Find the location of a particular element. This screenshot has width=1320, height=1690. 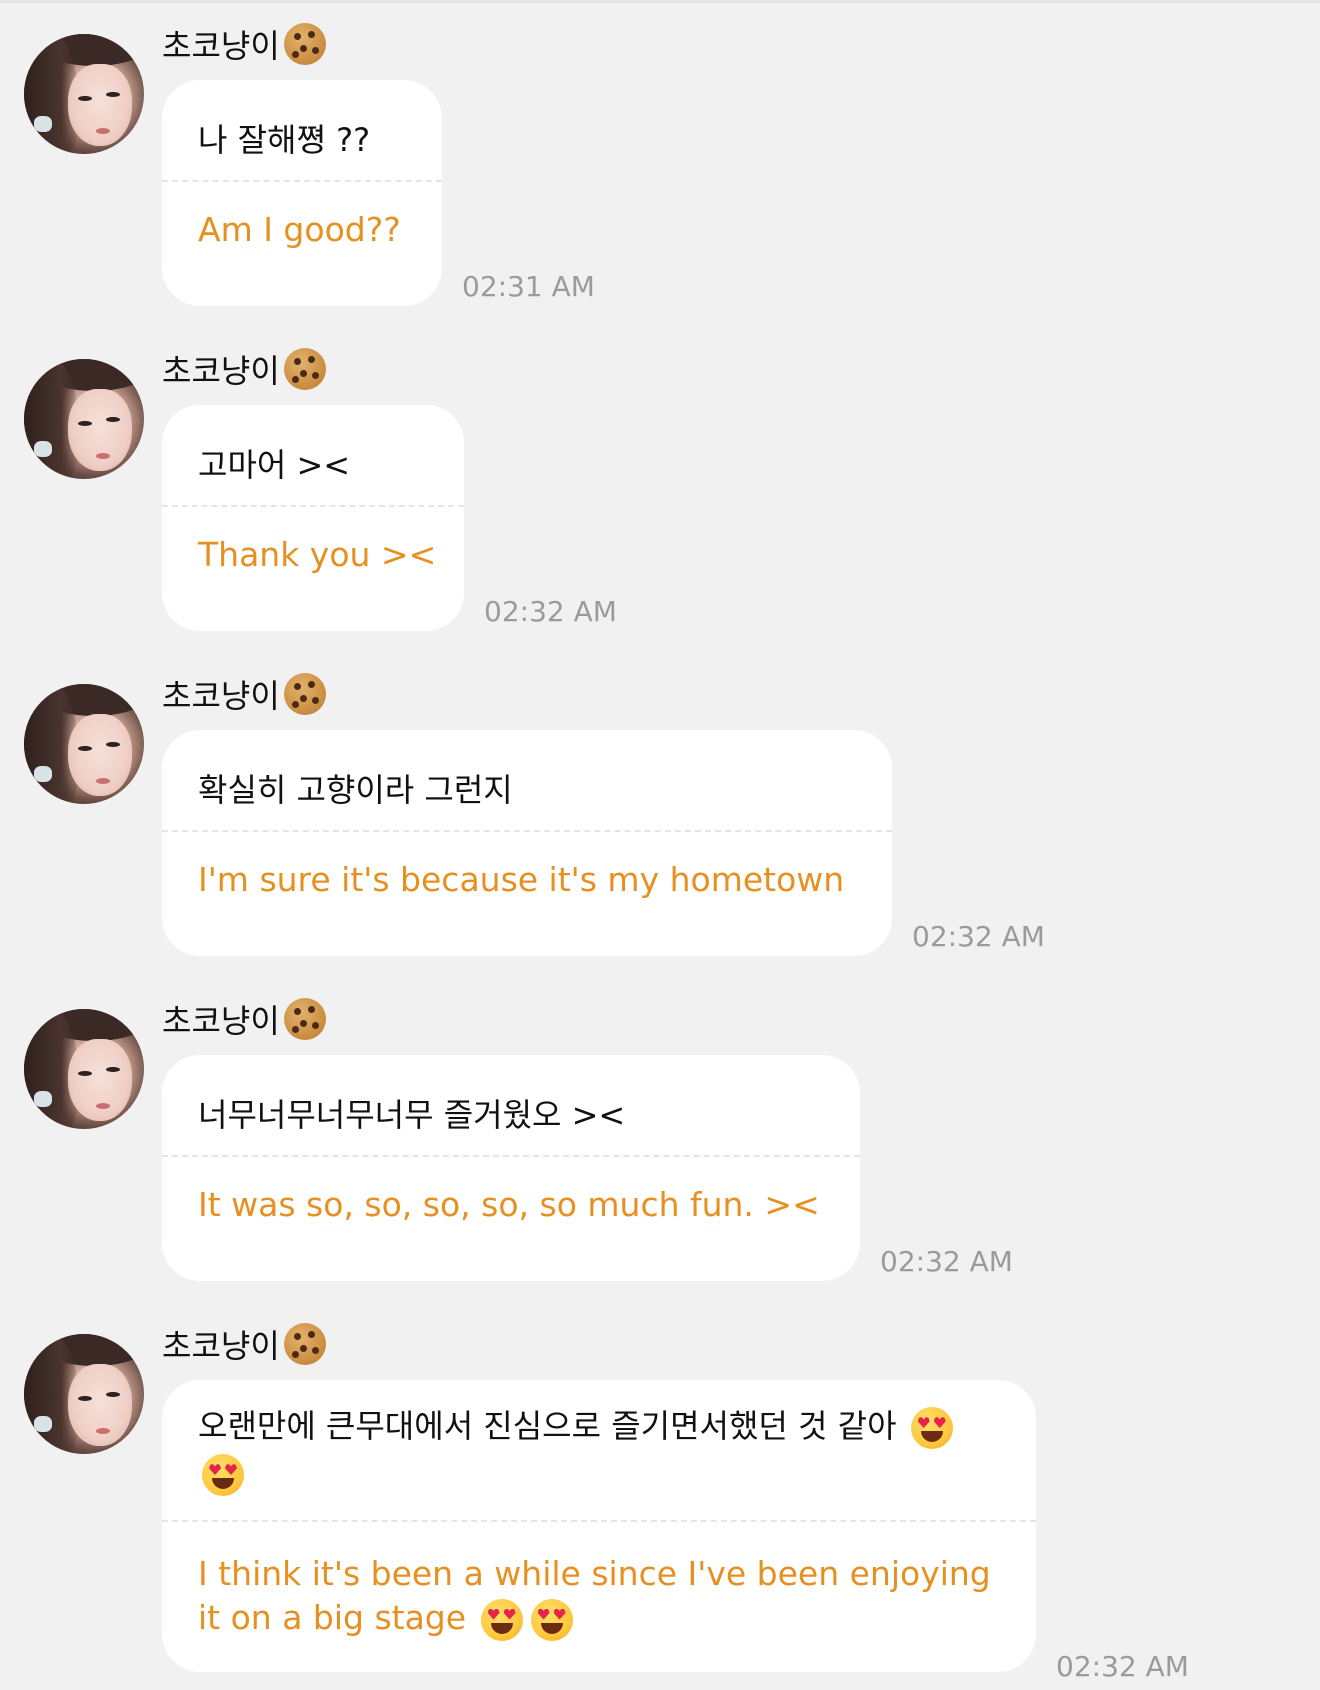

original-text: 너무너무너무너무 즐거웠오 >< is located at coordinates (412, 1115).